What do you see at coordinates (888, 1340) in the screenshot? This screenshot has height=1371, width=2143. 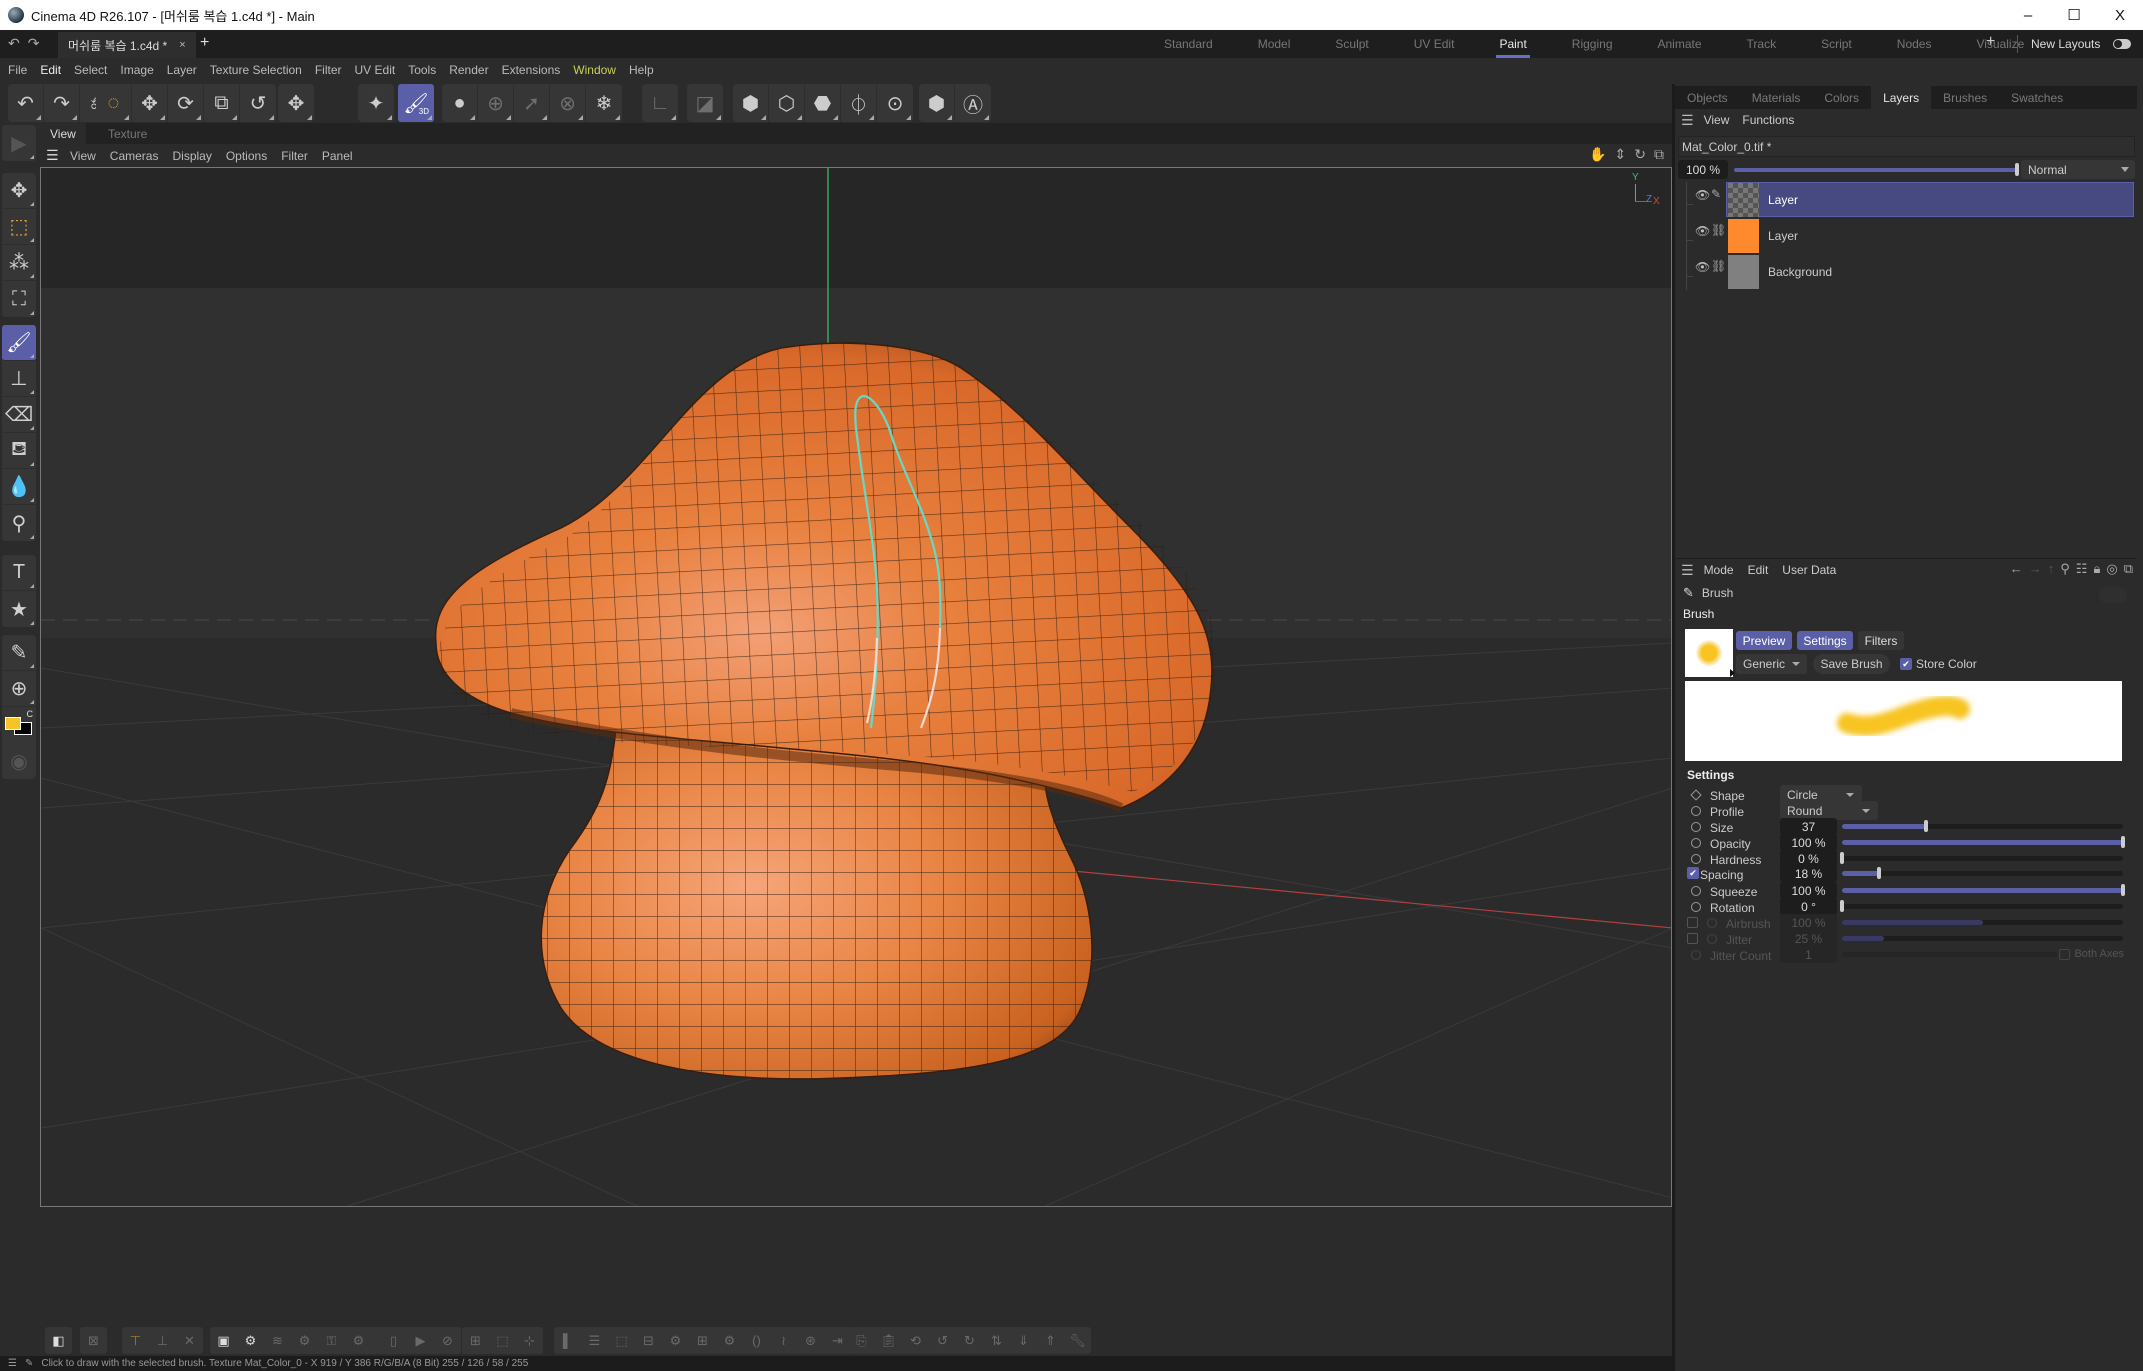 I see `paste-icon: 📋︎` at bounding box center [888, 1340].